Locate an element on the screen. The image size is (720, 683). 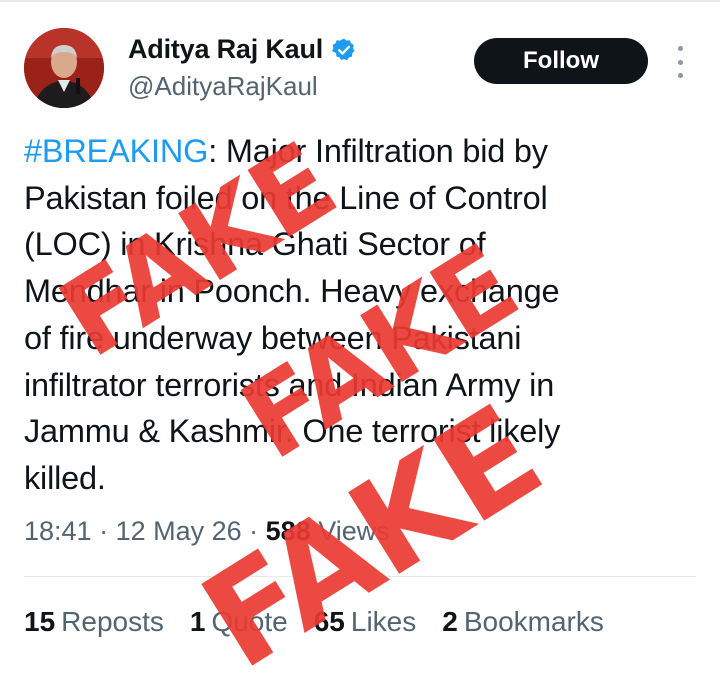
likes-label: Likes is located at coordinates (383, 621).